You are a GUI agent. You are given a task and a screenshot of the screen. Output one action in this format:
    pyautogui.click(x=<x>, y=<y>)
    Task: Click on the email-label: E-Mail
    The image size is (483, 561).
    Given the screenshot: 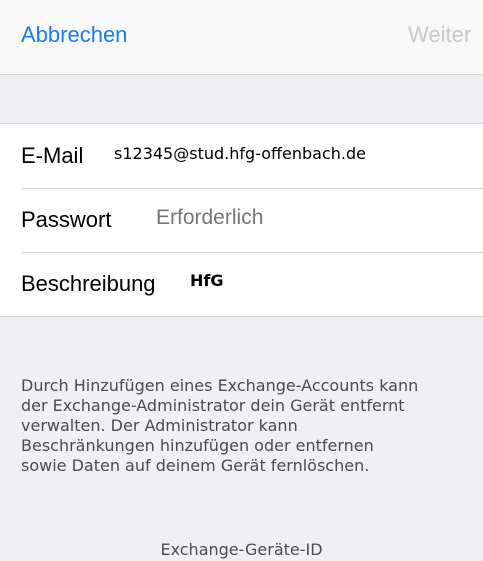 What is the action you would take?
    pyautogui.click(x=52, y=155)
    